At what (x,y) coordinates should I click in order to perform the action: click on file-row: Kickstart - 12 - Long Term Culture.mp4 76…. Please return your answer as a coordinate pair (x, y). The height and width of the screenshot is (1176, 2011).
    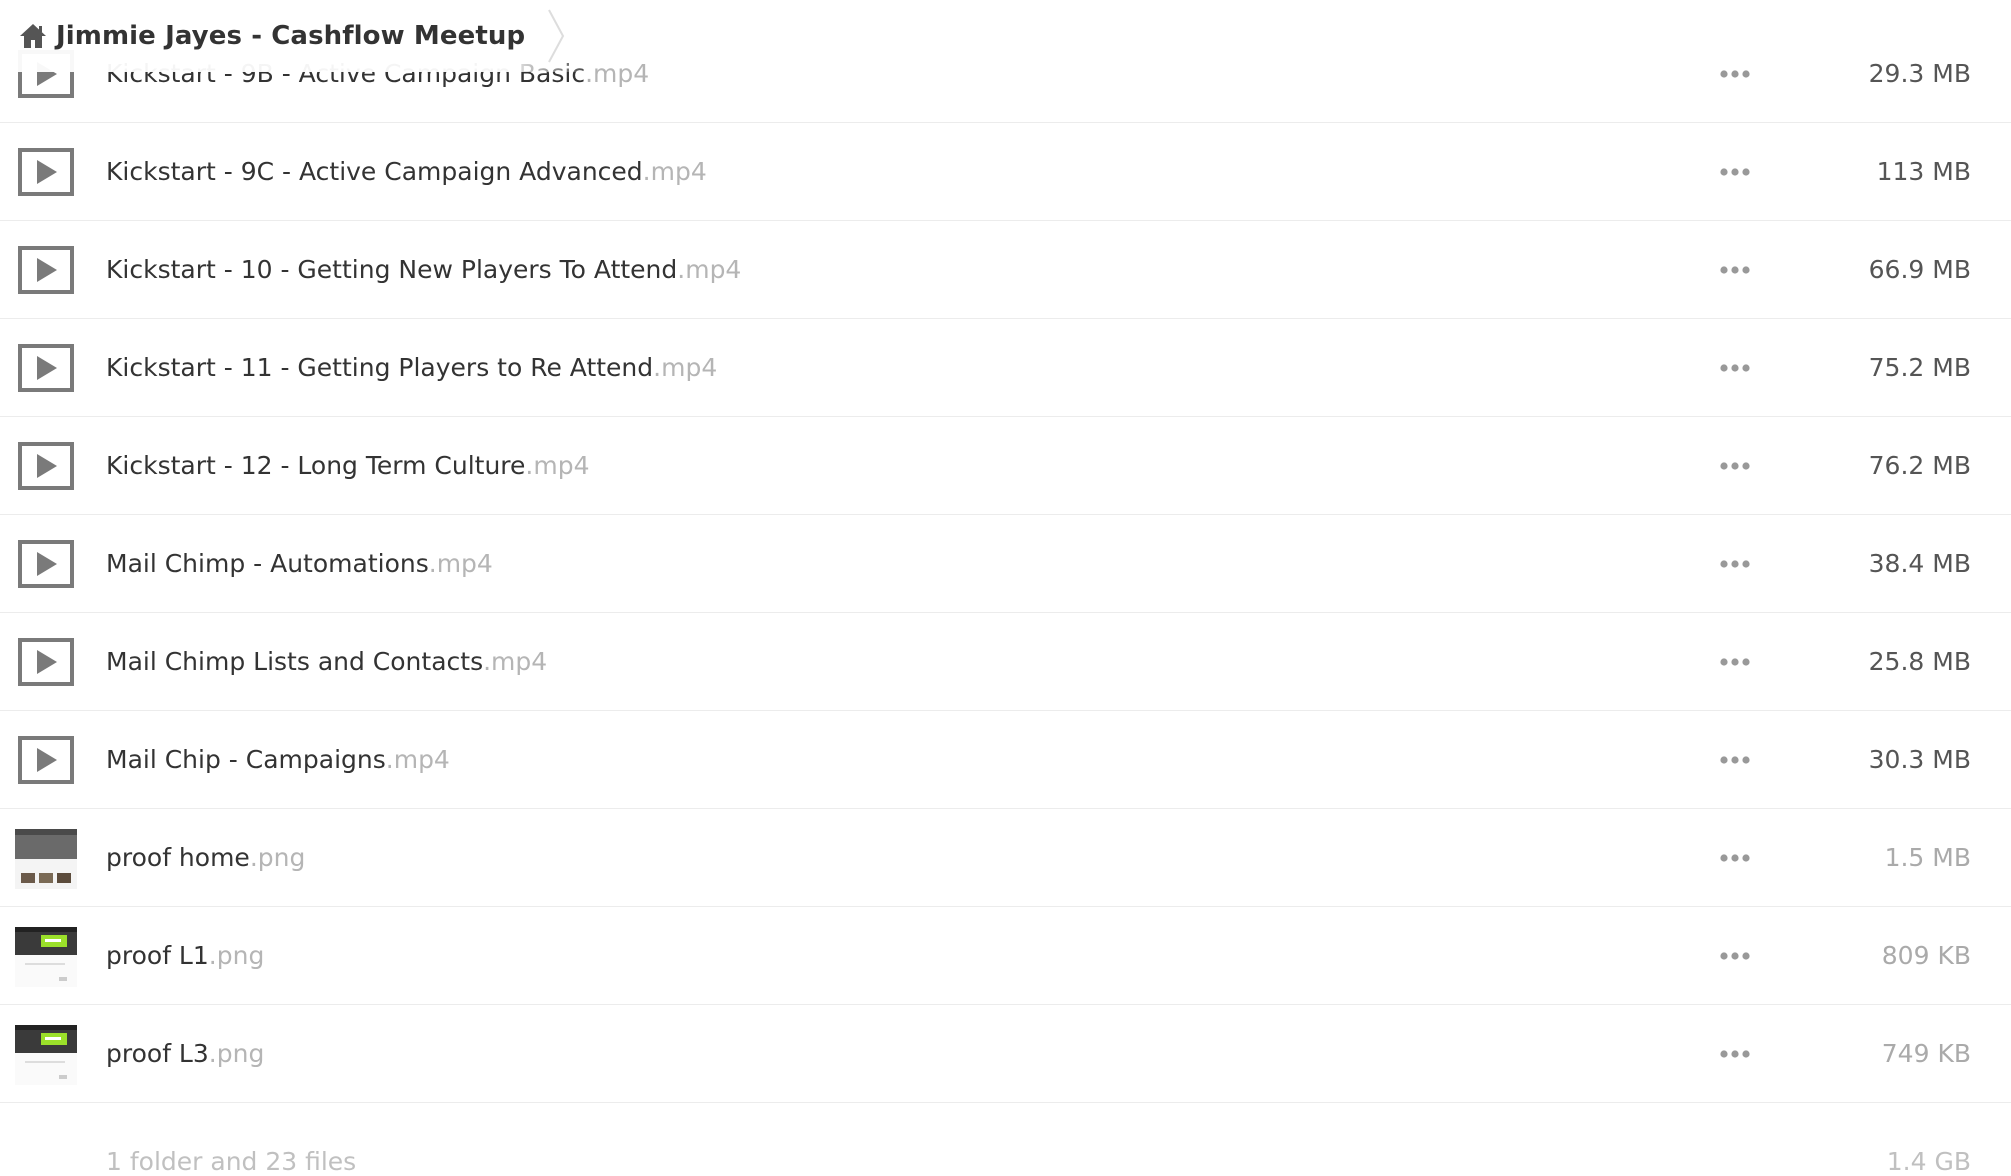
    Looking at the image, I should click on (1005, 466).